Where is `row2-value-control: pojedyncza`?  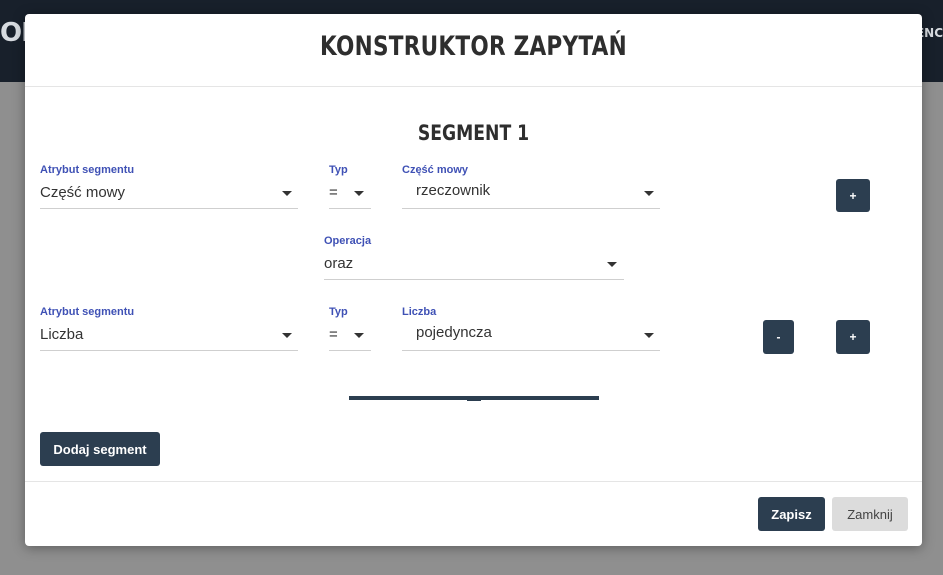 row2-value-control: pojedyncza is located at coordinates (531, 335).